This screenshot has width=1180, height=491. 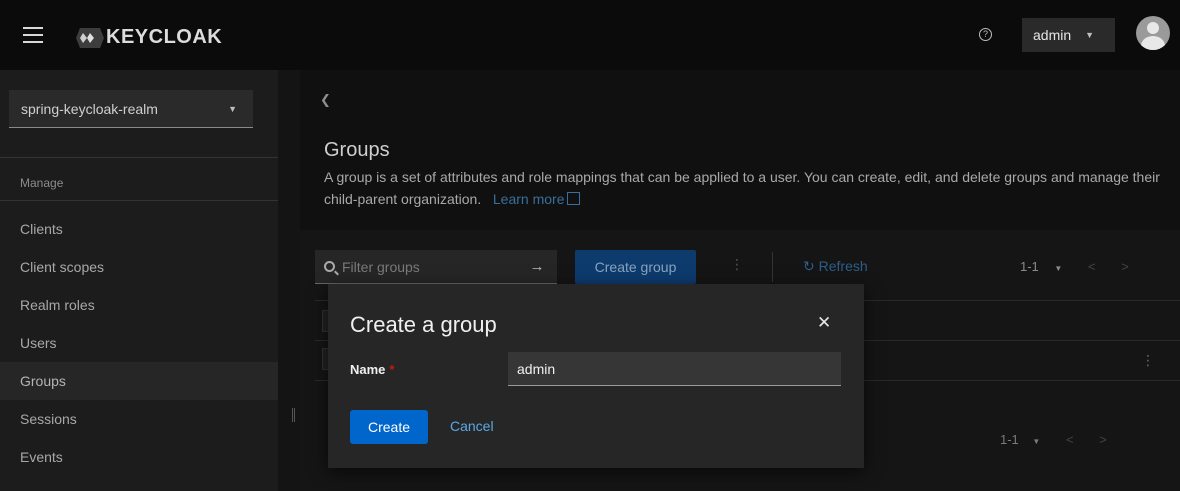 What do you see at coordinates (381, 266) in the screenshot?
I see `search-placeholder: Filter groups` at bounding box center [381, 266].